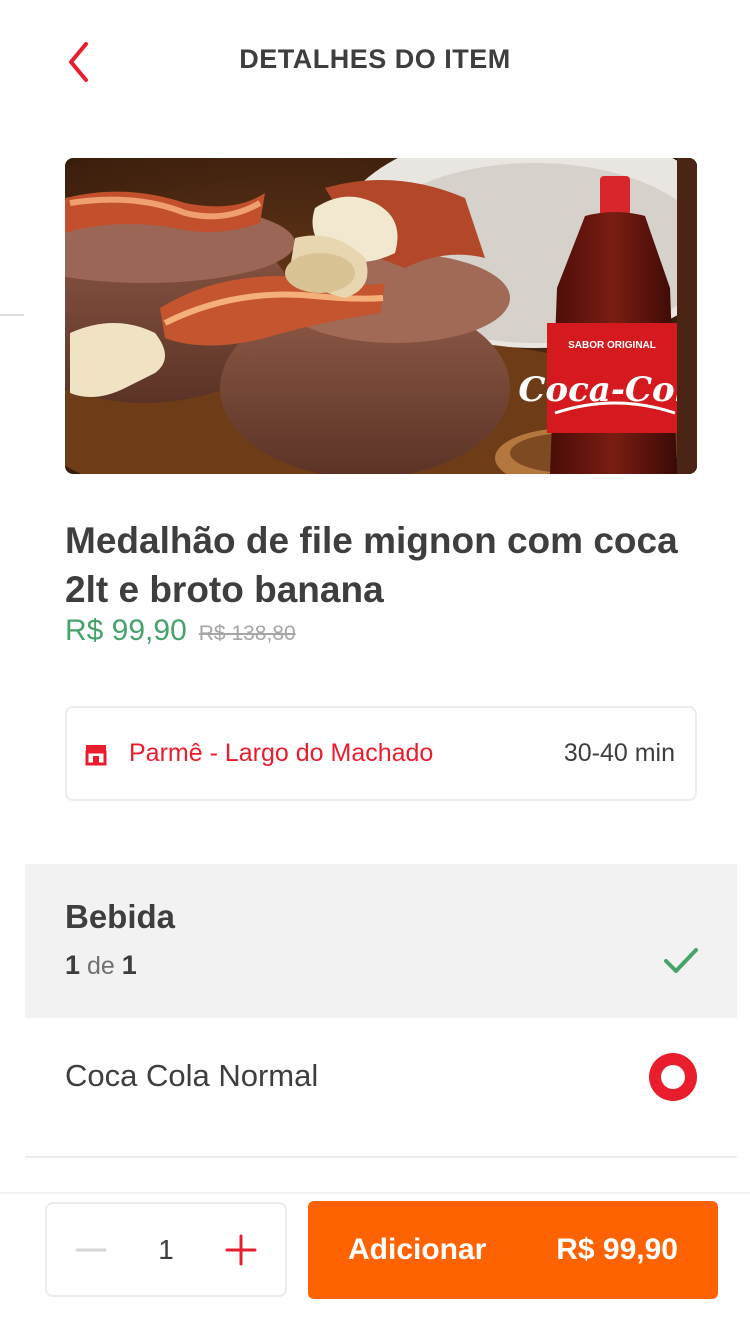  What do you see at coordinates (619, 753) in the screenshot?
I see `delivery-time: 30-40 min` at bounding box center [619, 753].